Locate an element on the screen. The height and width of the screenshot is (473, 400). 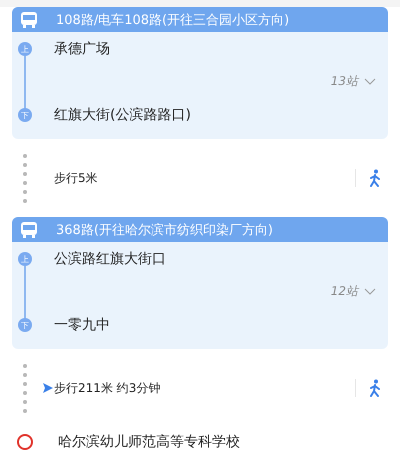
stop-count: 12站 is located at coordinates (344, 291).